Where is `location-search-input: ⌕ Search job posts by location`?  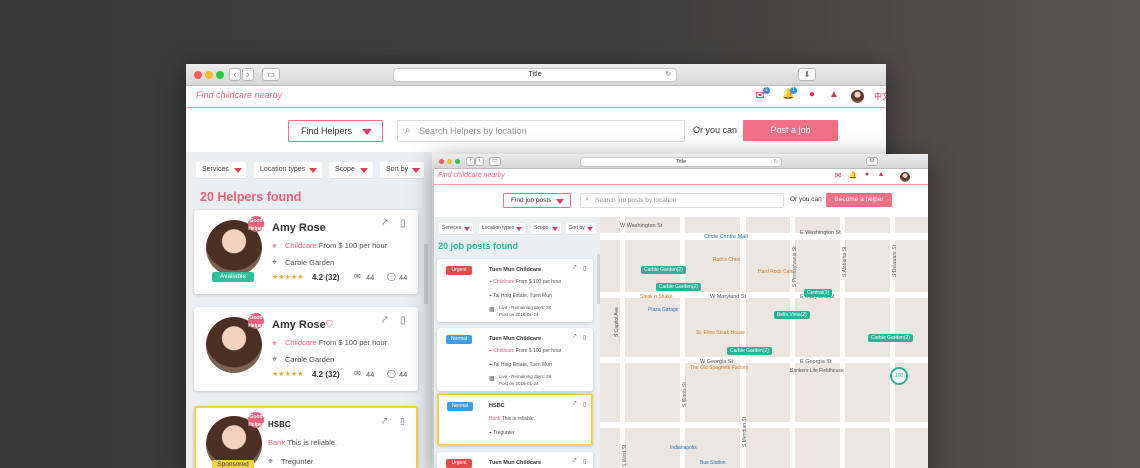 location-search-input: ⌕ Search job posts by location is located at coordinates (682, 200).